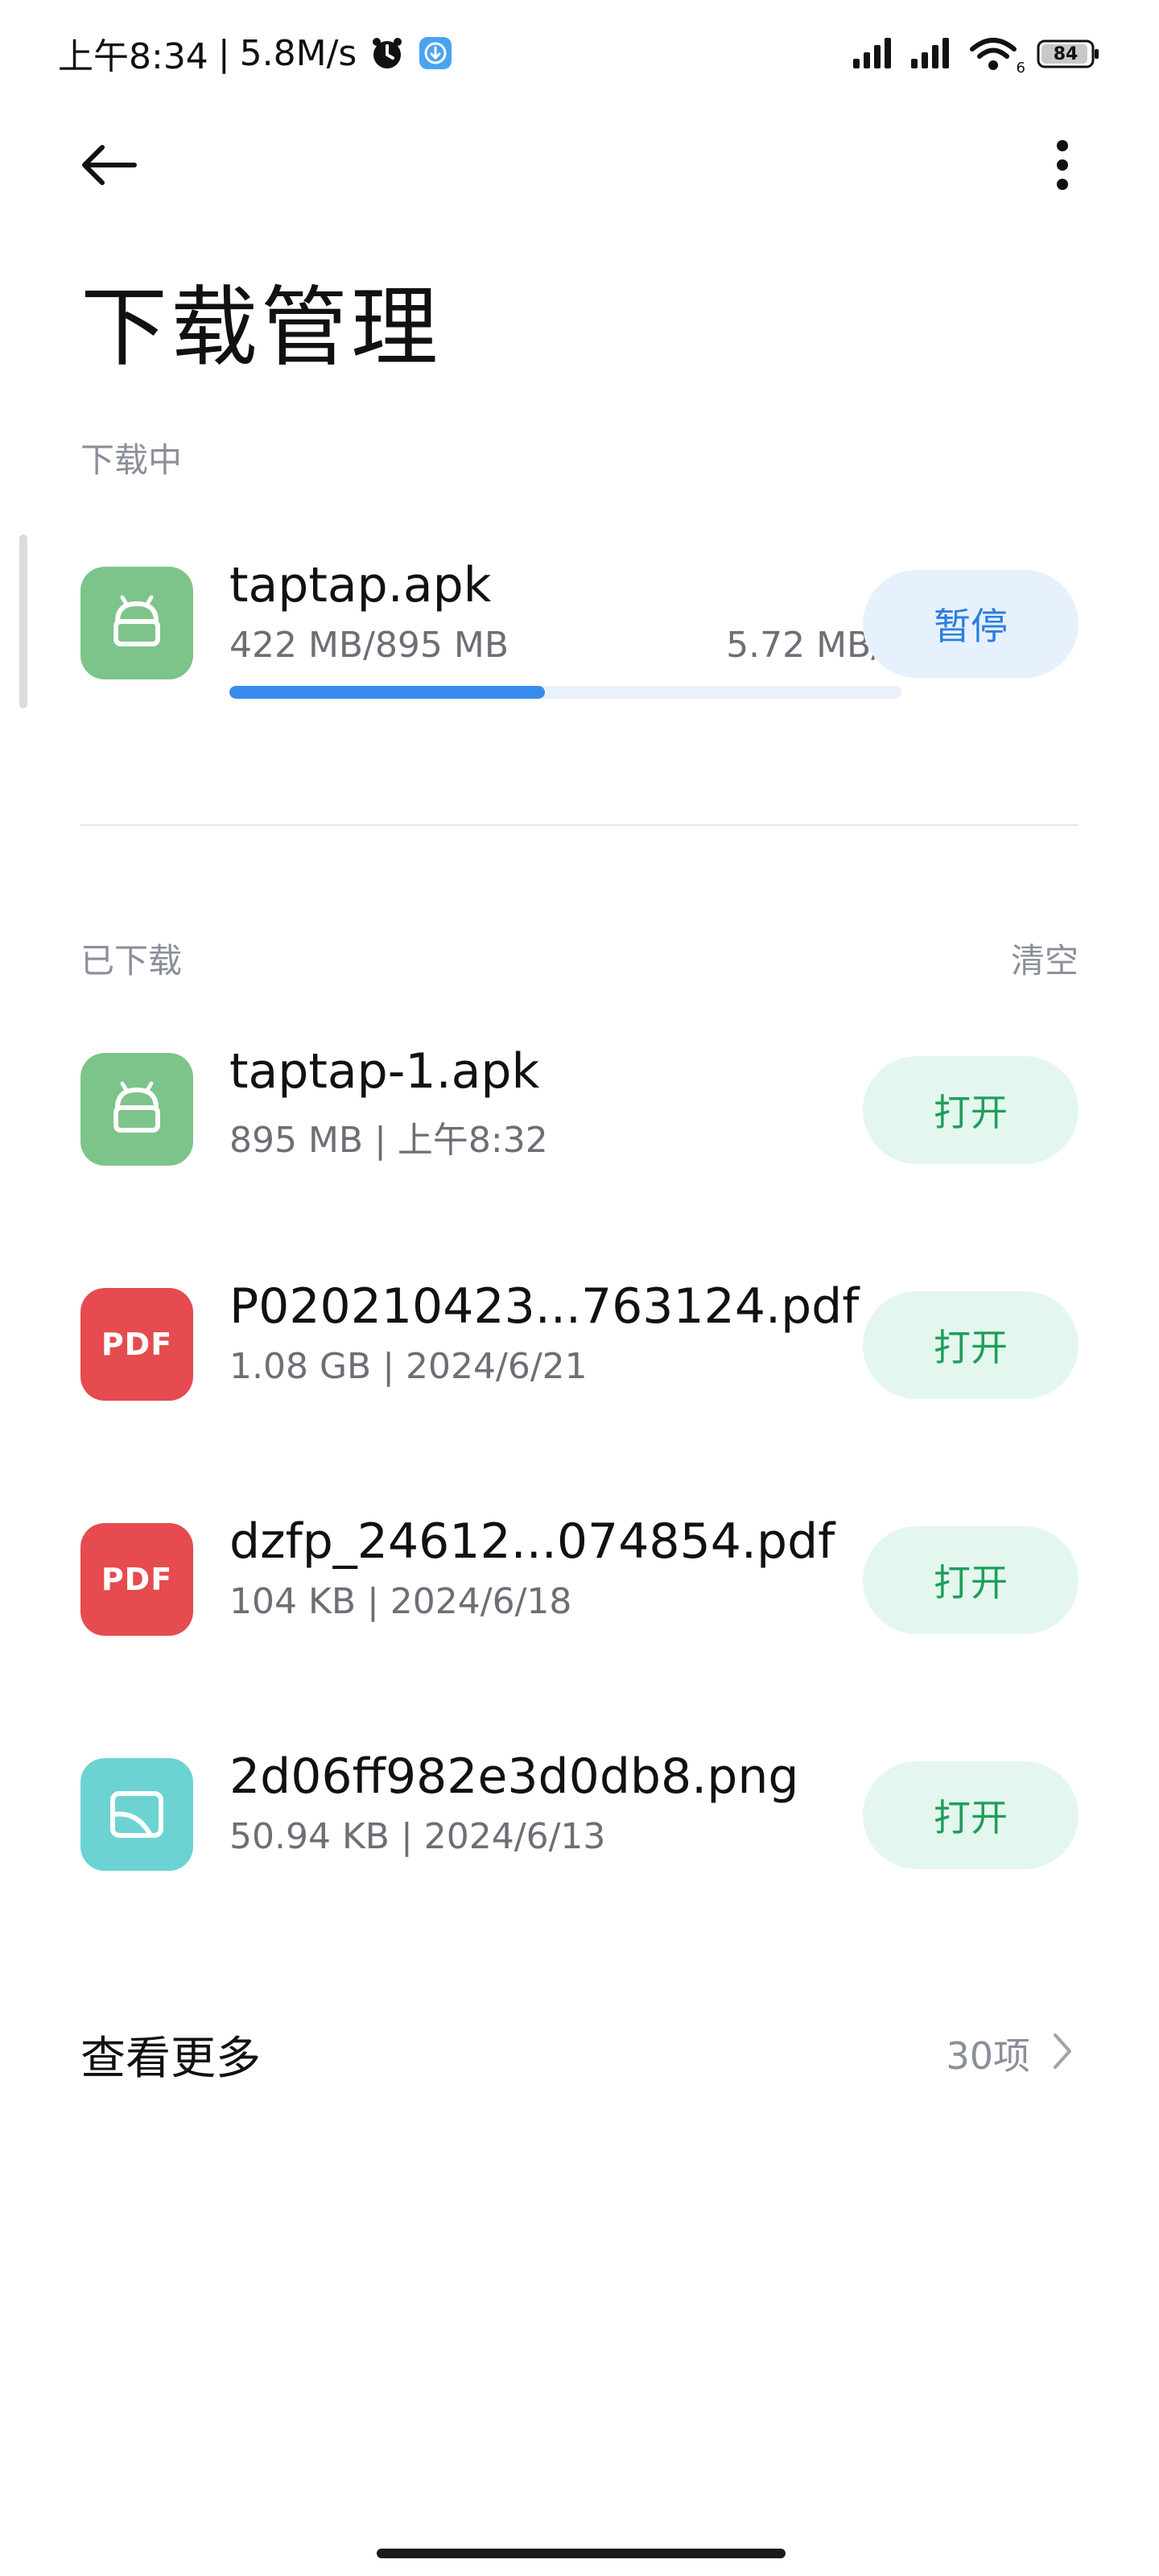 The width and height of the screenshot is (1159, 2576). Describe the element at coordinates (1062, 2051) in the screenshot. I see `chevron-right-icon` at that location.